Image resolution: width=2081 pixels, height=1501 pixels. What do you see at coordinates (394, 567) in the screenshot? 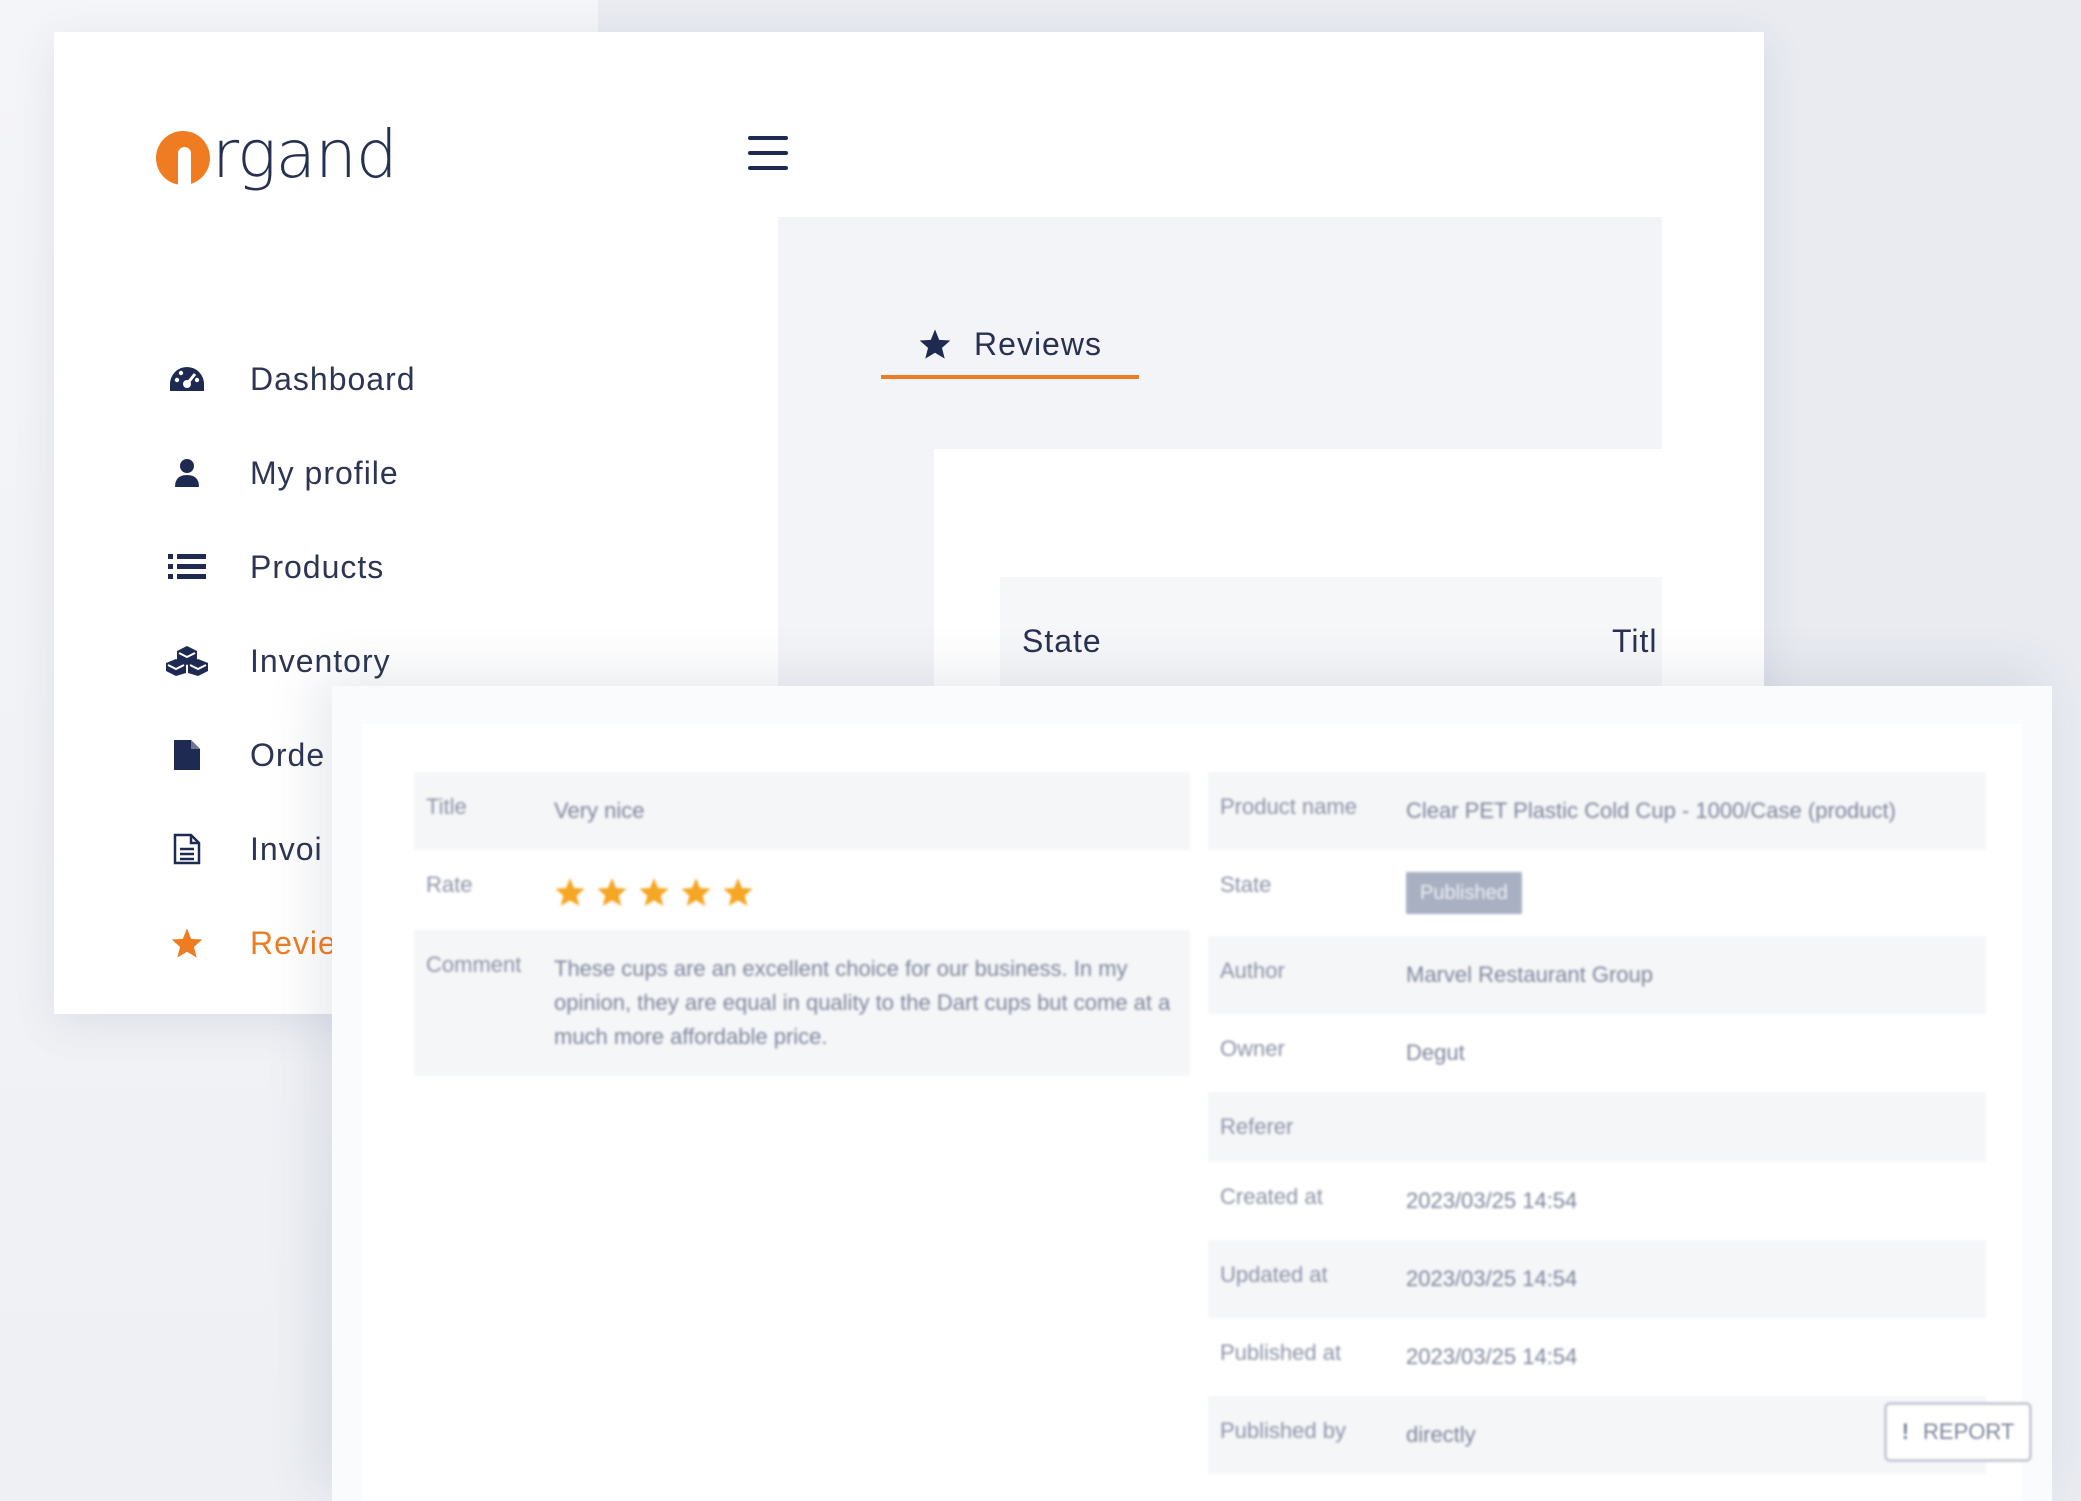
I see `sidebar-item-products: Products` at bounding box center [394, 567].